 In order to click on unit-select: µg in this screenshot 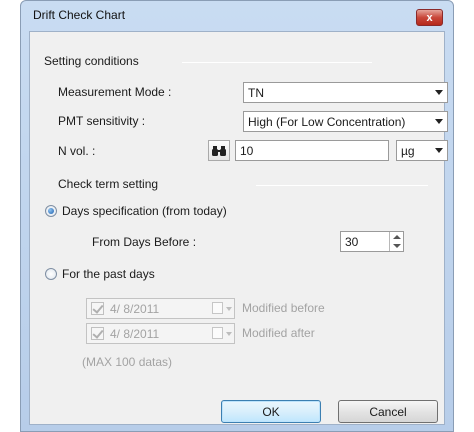, I will do `click(422, 150)`.